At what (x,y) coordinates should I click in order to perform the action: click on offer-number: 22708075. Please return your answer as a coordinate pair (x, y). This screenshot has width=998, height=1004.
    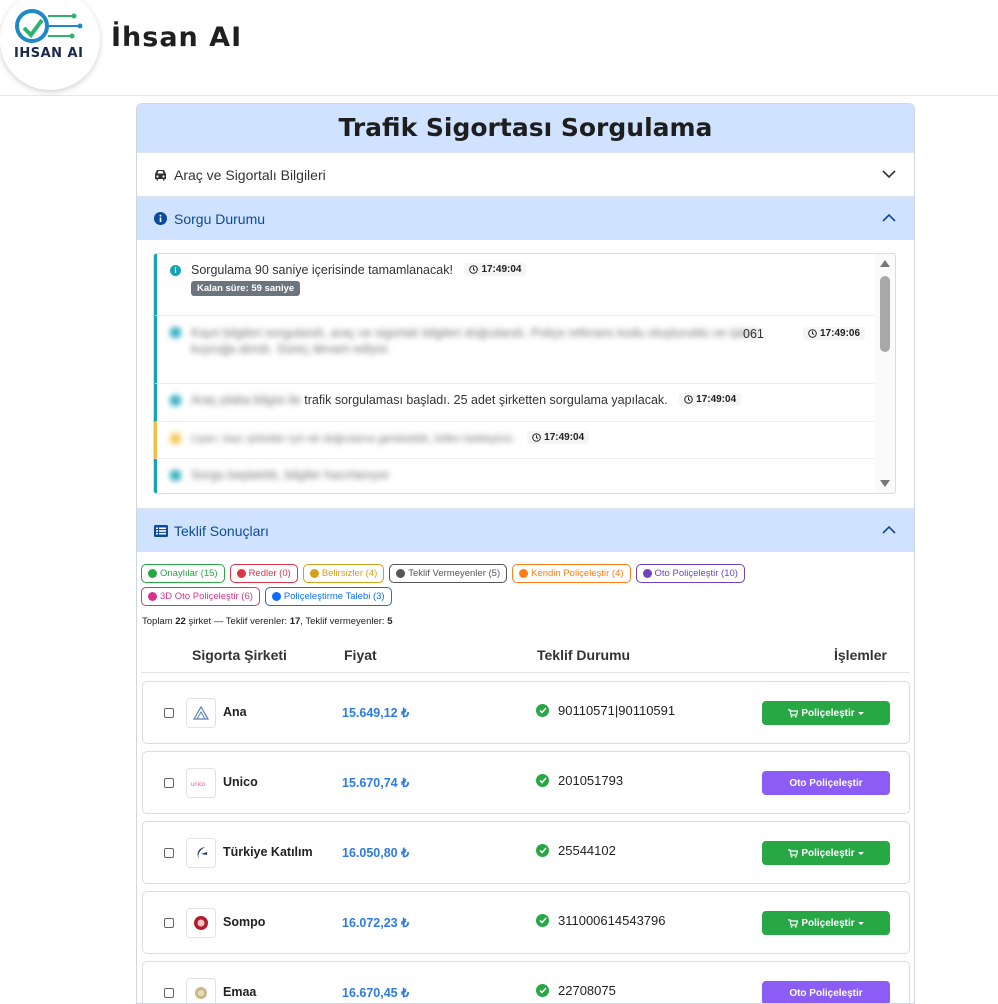
    Looking at the image, I should click on (587, 990).